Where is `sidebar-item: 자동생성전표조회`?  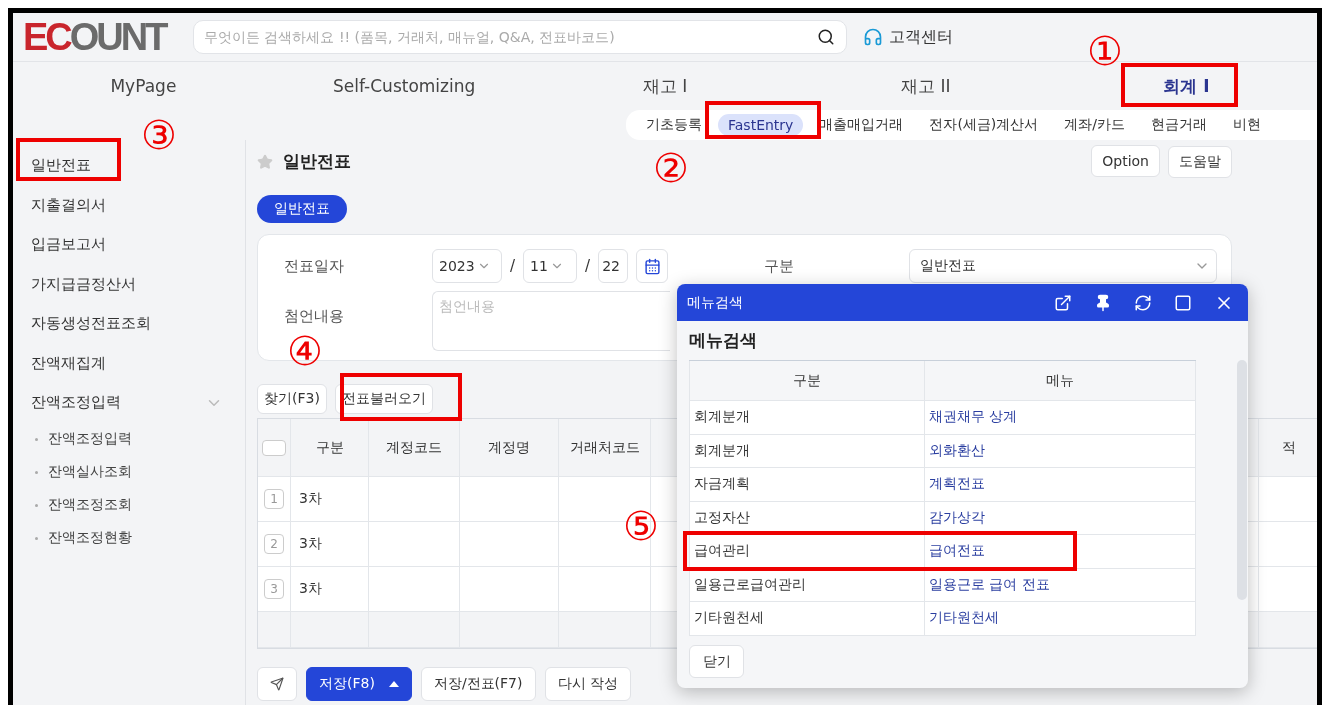
sidebar-item: 자동생성전표조회 is located at coordinates (129, 324).